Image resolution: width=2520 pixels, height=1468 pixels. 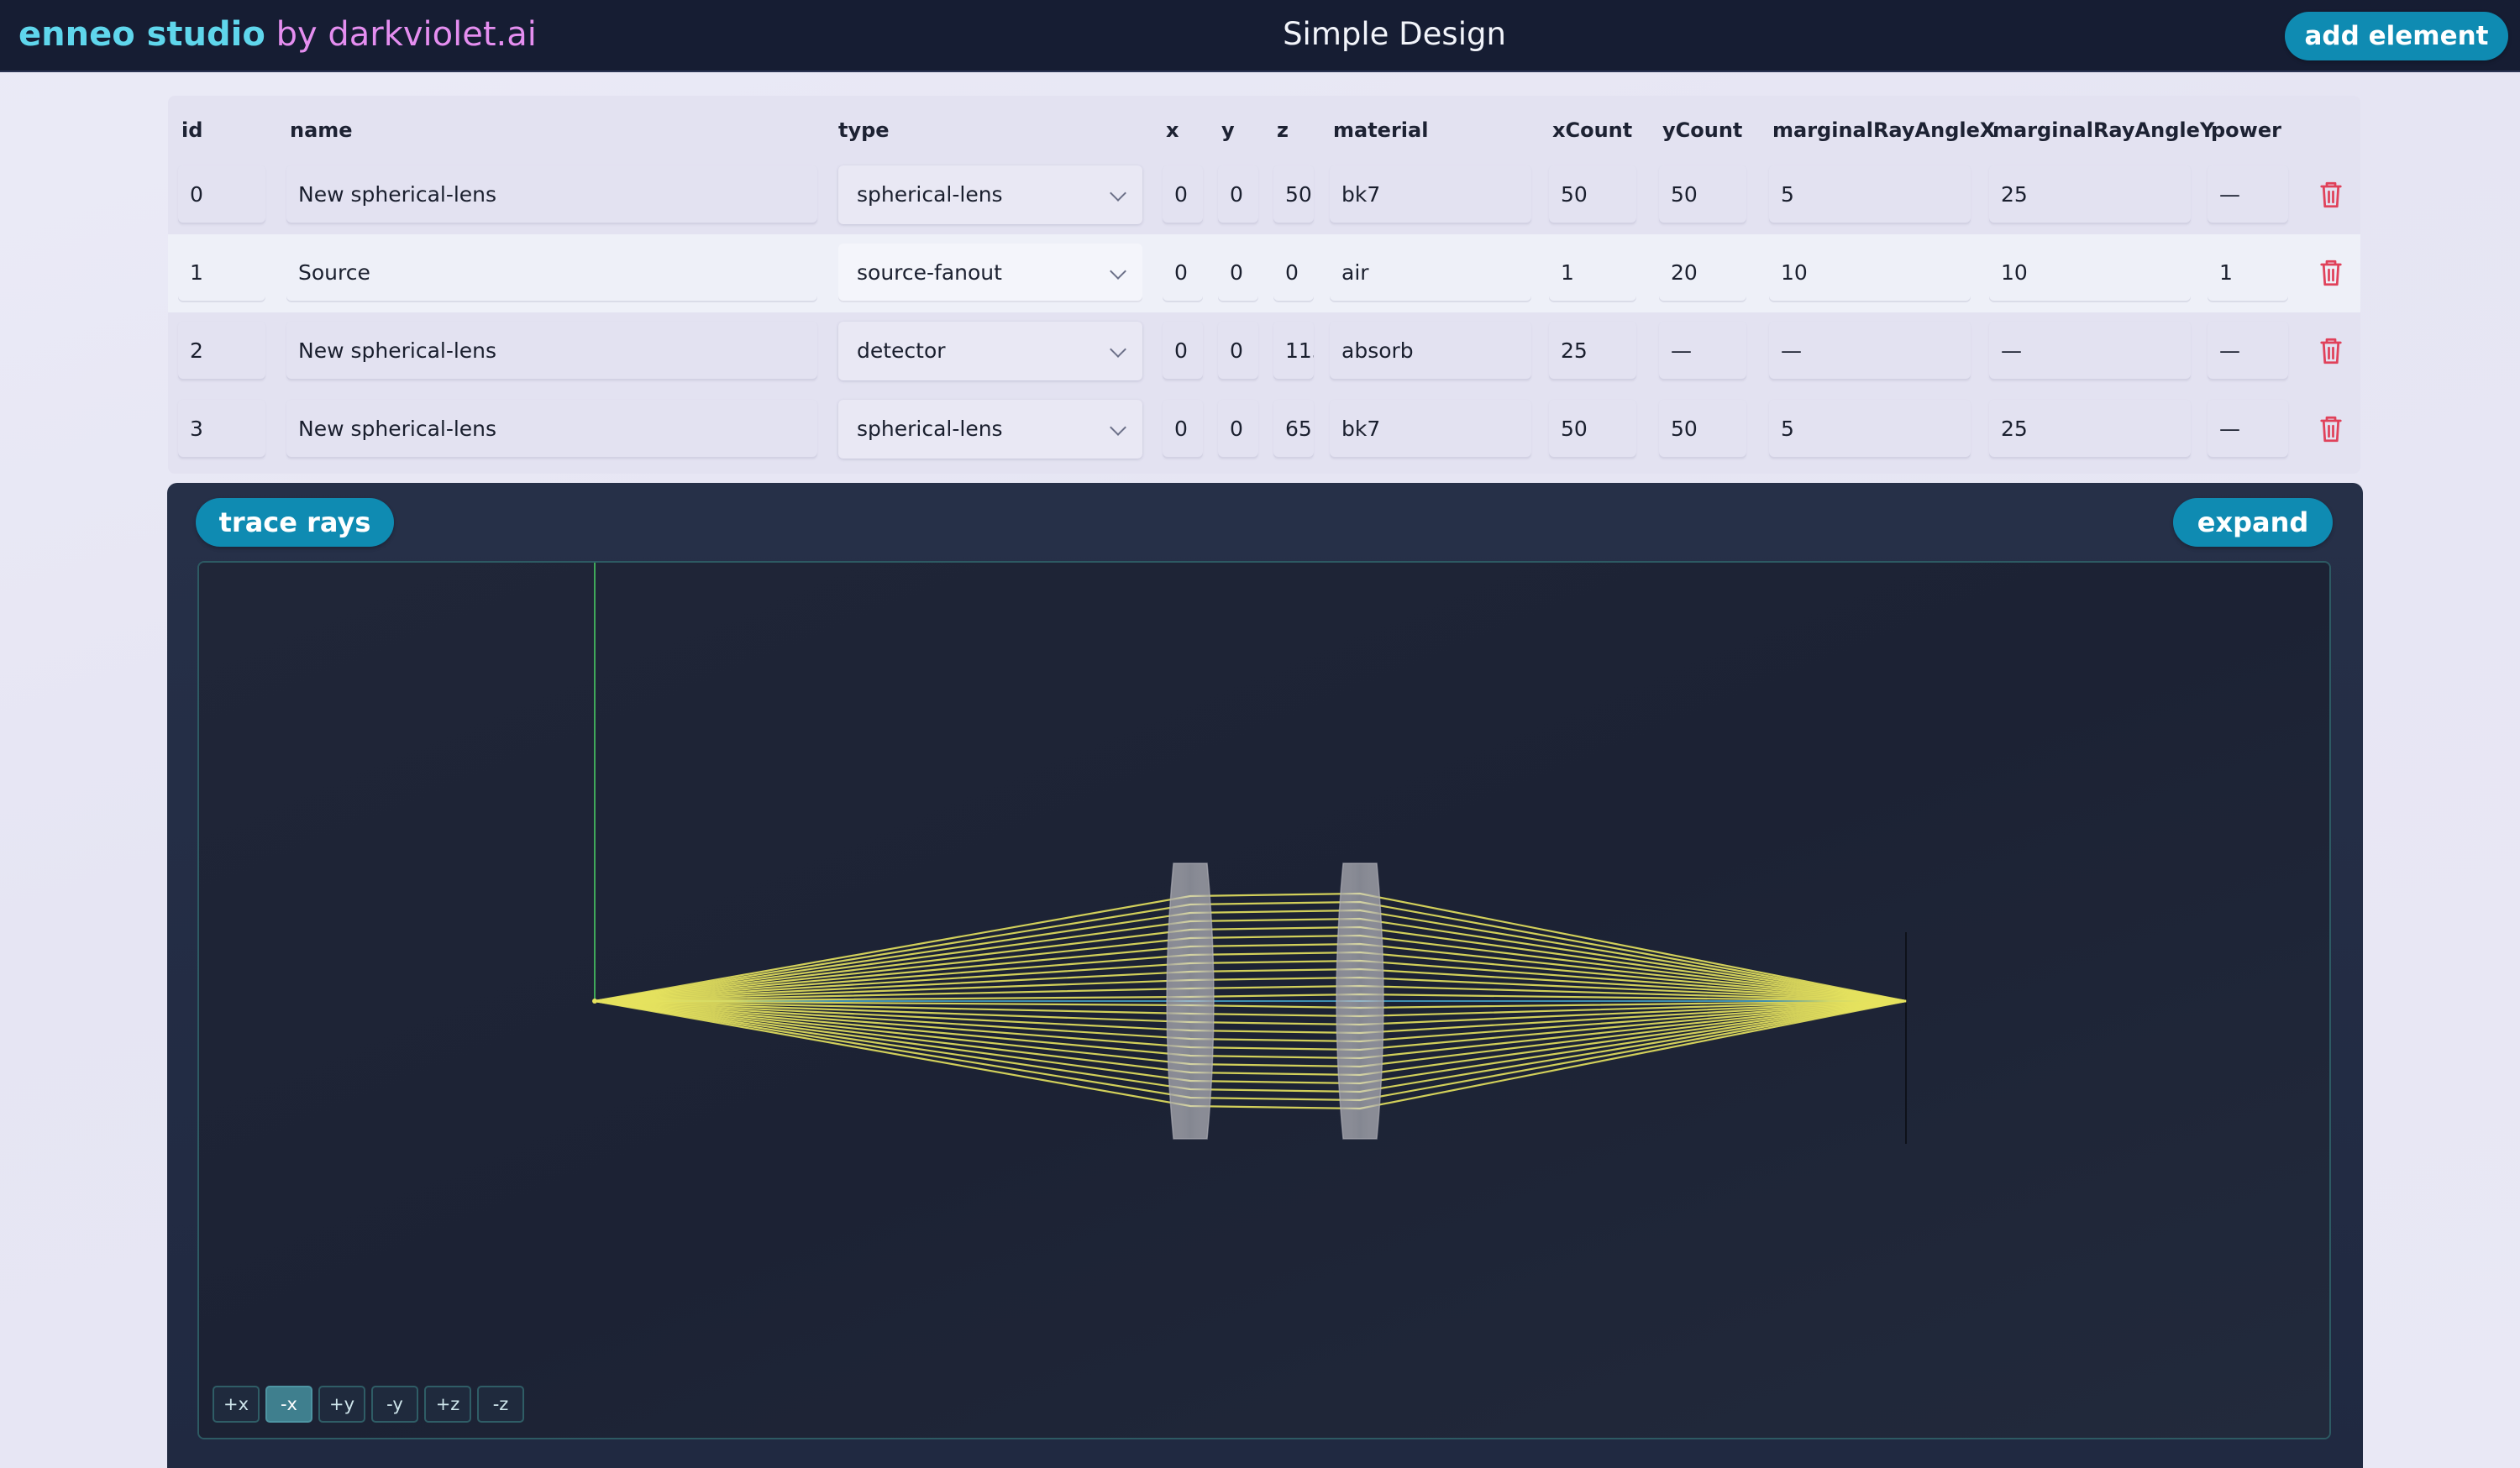 I want to click on x-count-field: 25, so click(x=1592, y=351).